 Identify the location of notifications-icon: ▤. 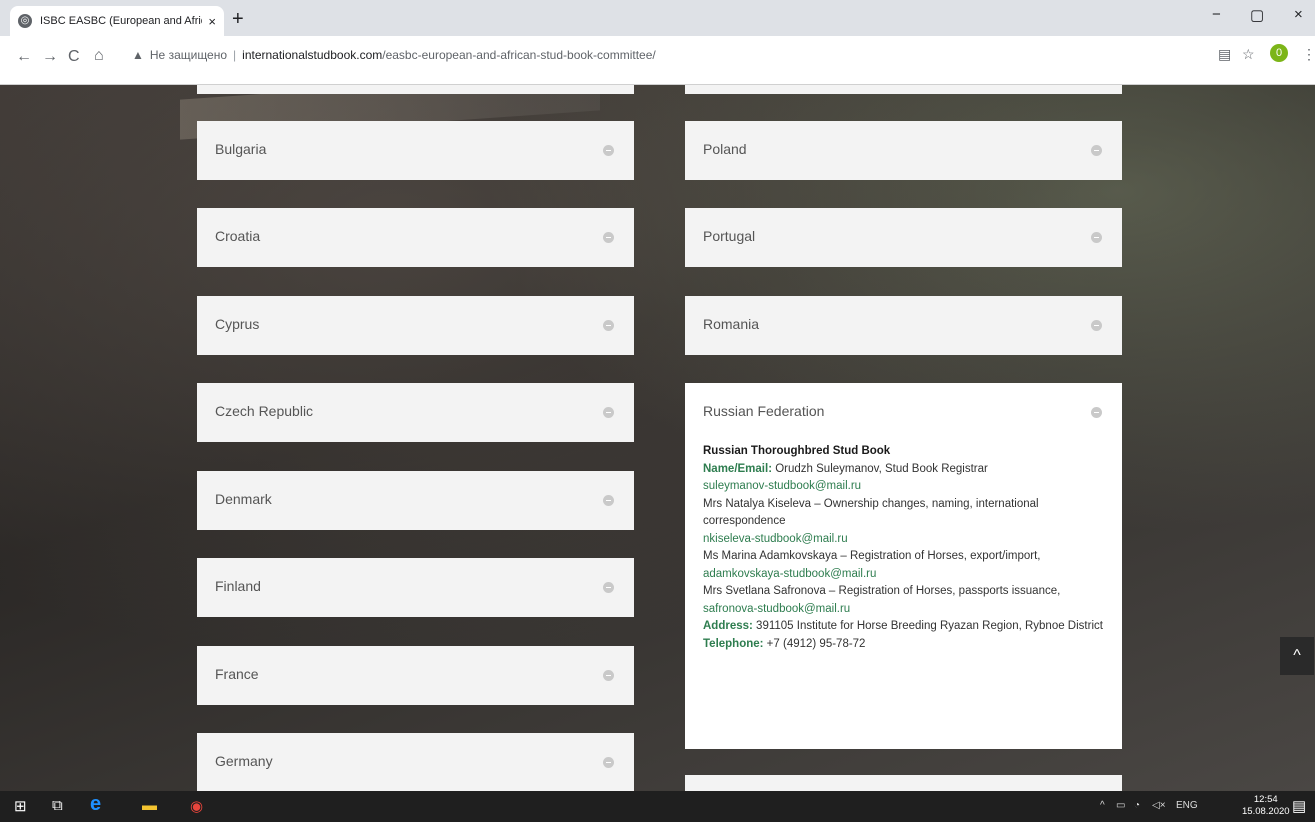
(1299, 806).